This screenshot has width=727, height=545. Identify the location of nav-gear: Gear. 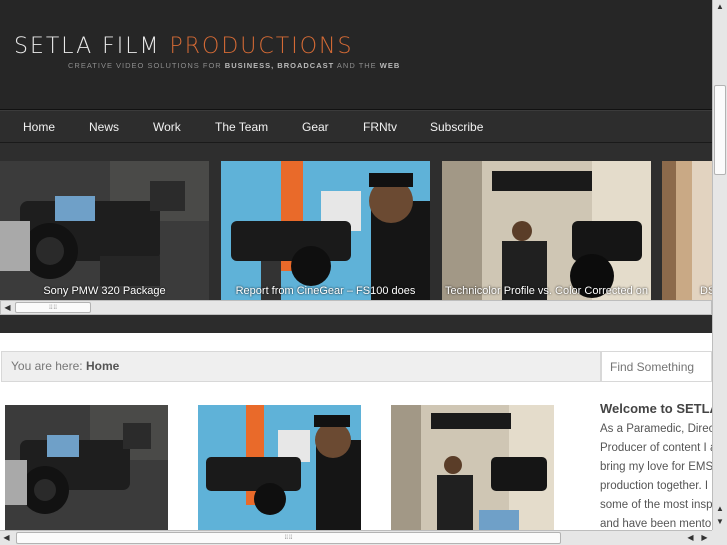
(315, 127).